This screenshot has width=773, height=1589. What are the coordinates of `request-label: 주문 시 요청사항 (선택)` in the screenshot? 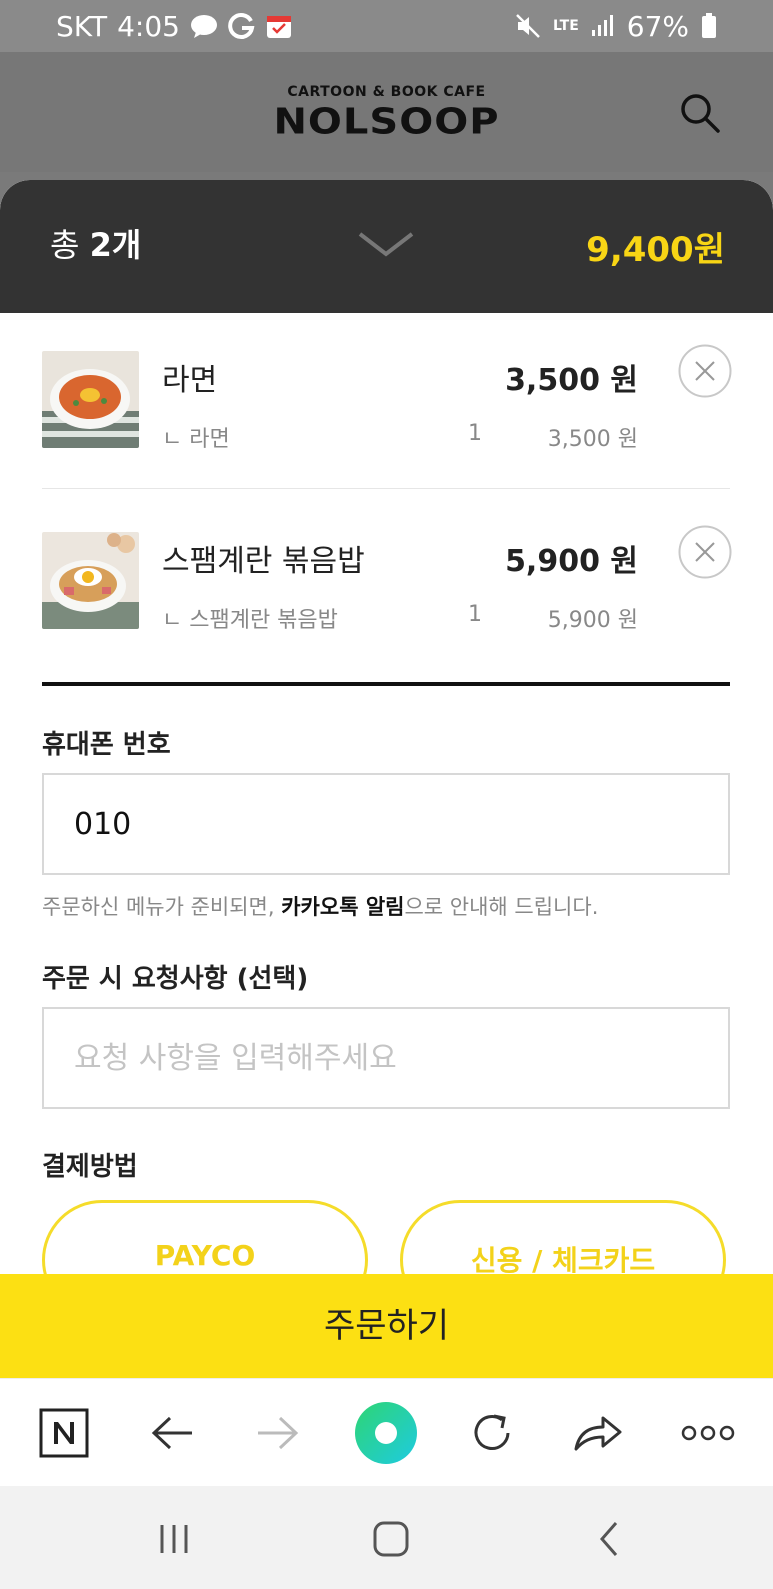 It's located at (175, 979).